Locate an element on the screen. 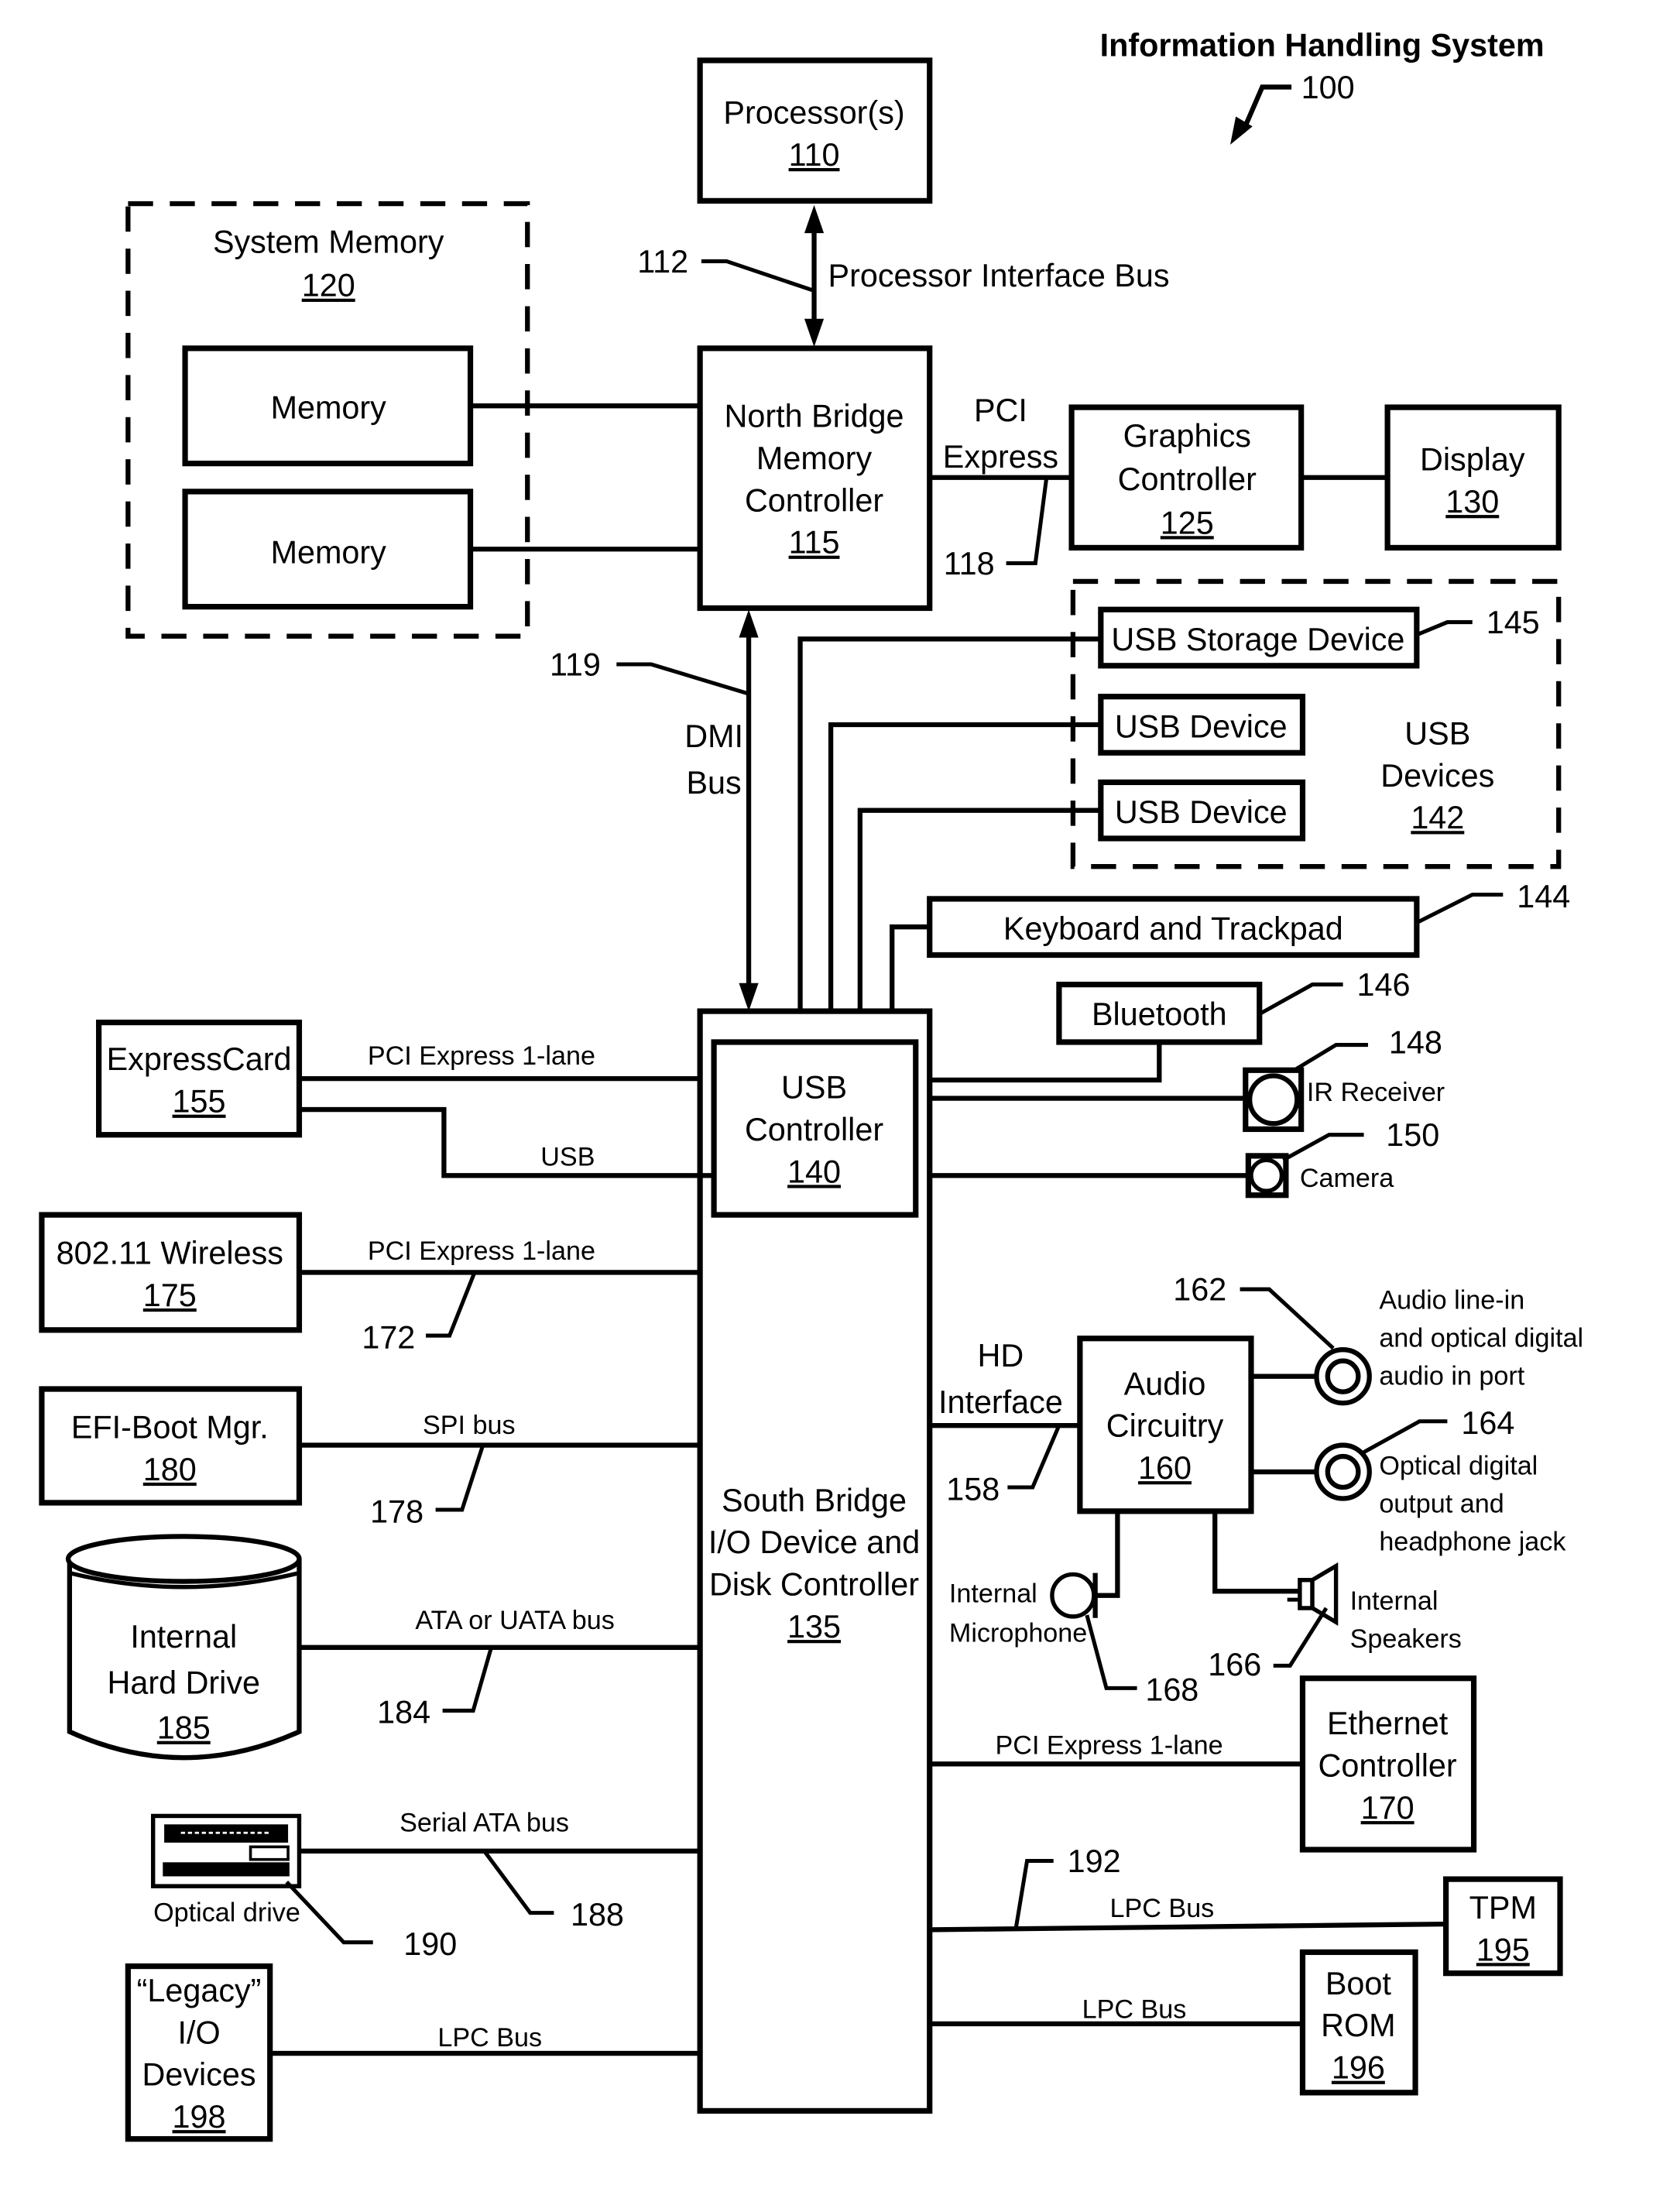 Image resolution: width=1670 pixels, height=2212 pixels. usb-device-2-label: USB Device is located at coordinates (1201, 812).